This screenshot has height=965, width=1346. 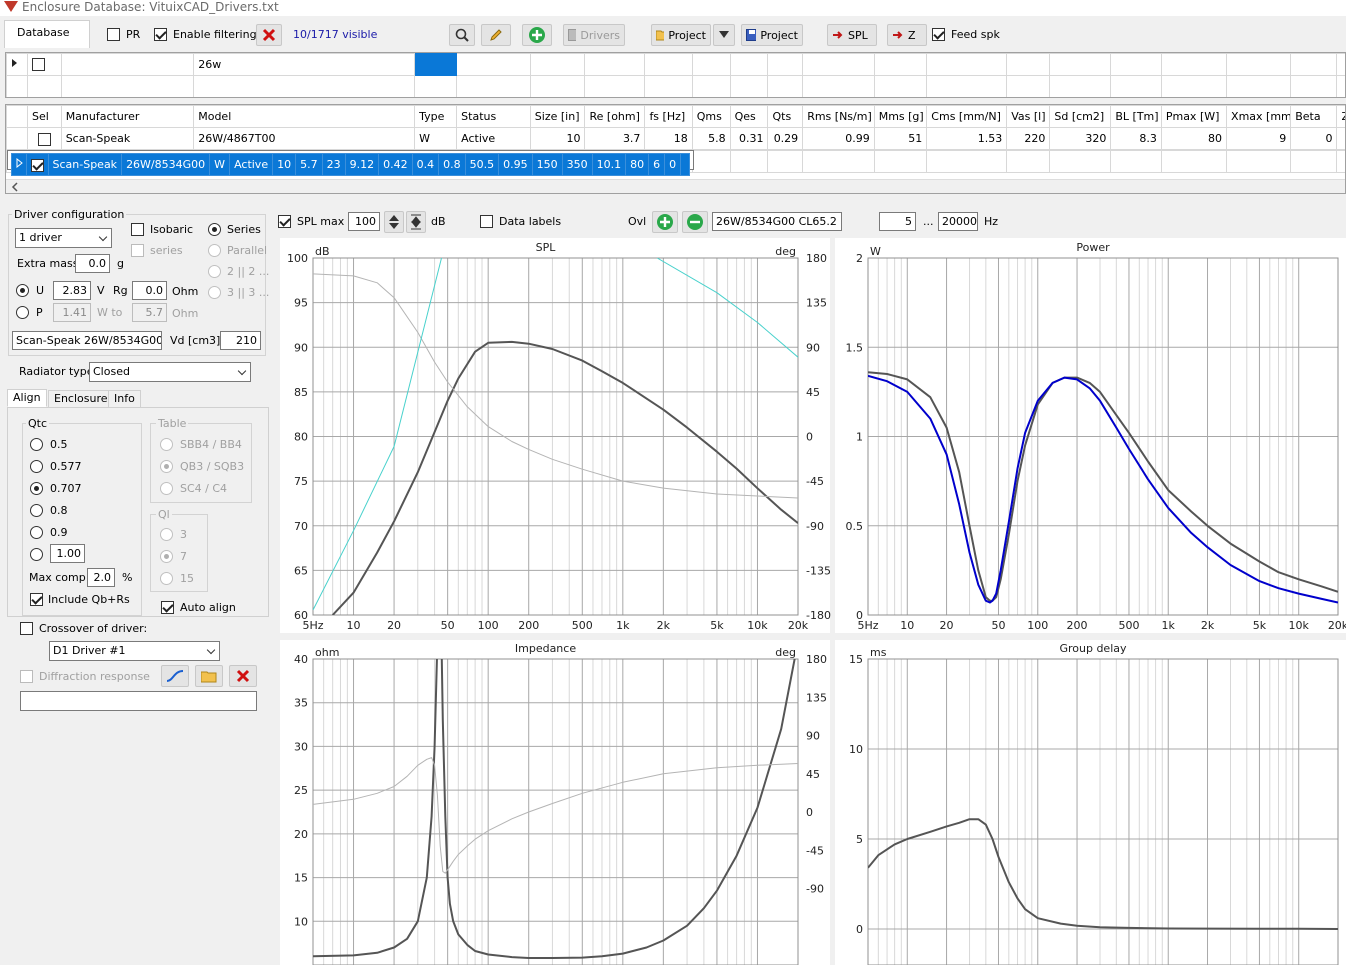 I want to click on y-tick-label: 0.5, so click(x=855, y=526).